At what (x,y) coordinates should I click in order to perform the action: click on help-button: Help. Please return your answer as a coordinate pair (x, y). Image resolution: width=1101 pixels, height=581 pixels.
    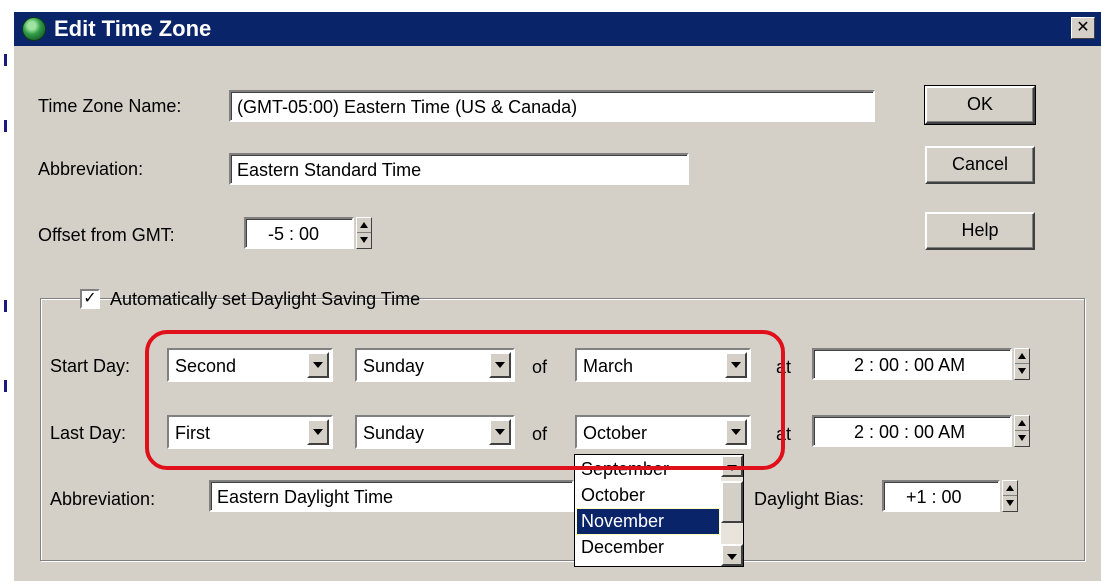
    Looking at the image, I should click on (980, 231).